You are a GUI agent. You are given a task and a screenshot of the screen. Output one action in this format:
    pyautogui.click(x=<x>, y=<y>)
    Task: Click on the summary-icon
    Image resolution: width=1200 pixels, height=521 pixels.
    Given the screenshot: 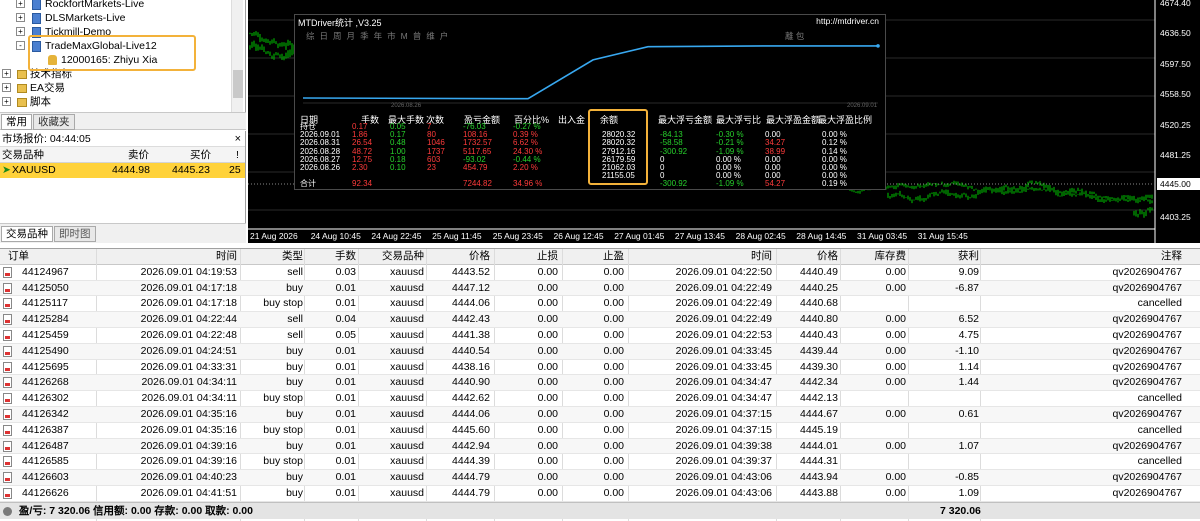 What is the action you would take?
    pyautogui.click(x=7, y=511)
    